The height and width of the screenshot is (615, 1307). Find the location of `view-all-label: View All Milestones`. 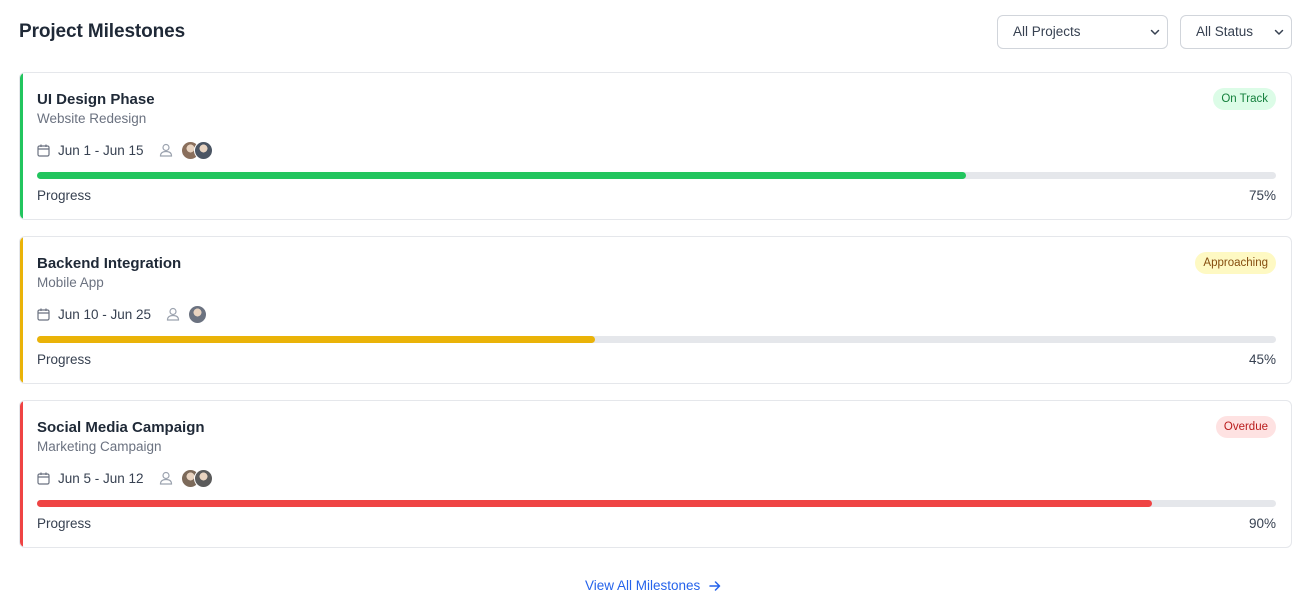

view-all-label: View All Milestones is located at coordinates (643, 585).